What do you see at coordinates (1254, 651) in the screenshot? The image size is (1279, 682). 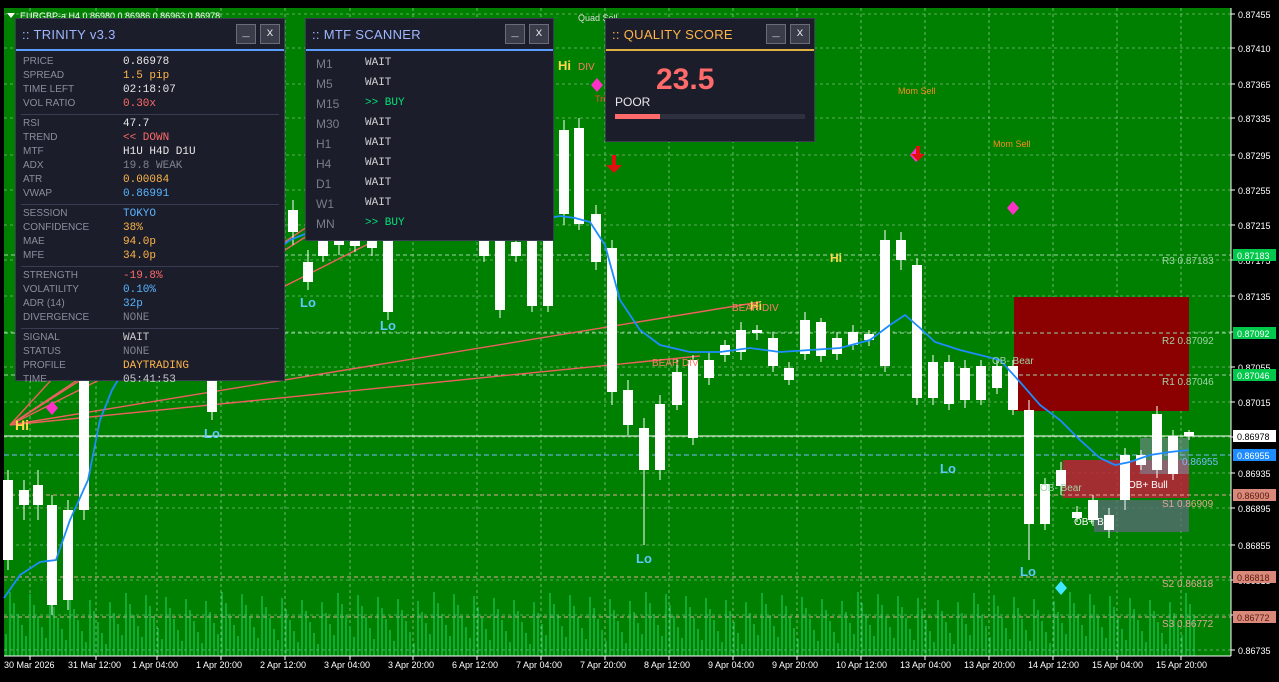 I see `price-axis-label: 0.86735` at bounding box center [1254, 651].